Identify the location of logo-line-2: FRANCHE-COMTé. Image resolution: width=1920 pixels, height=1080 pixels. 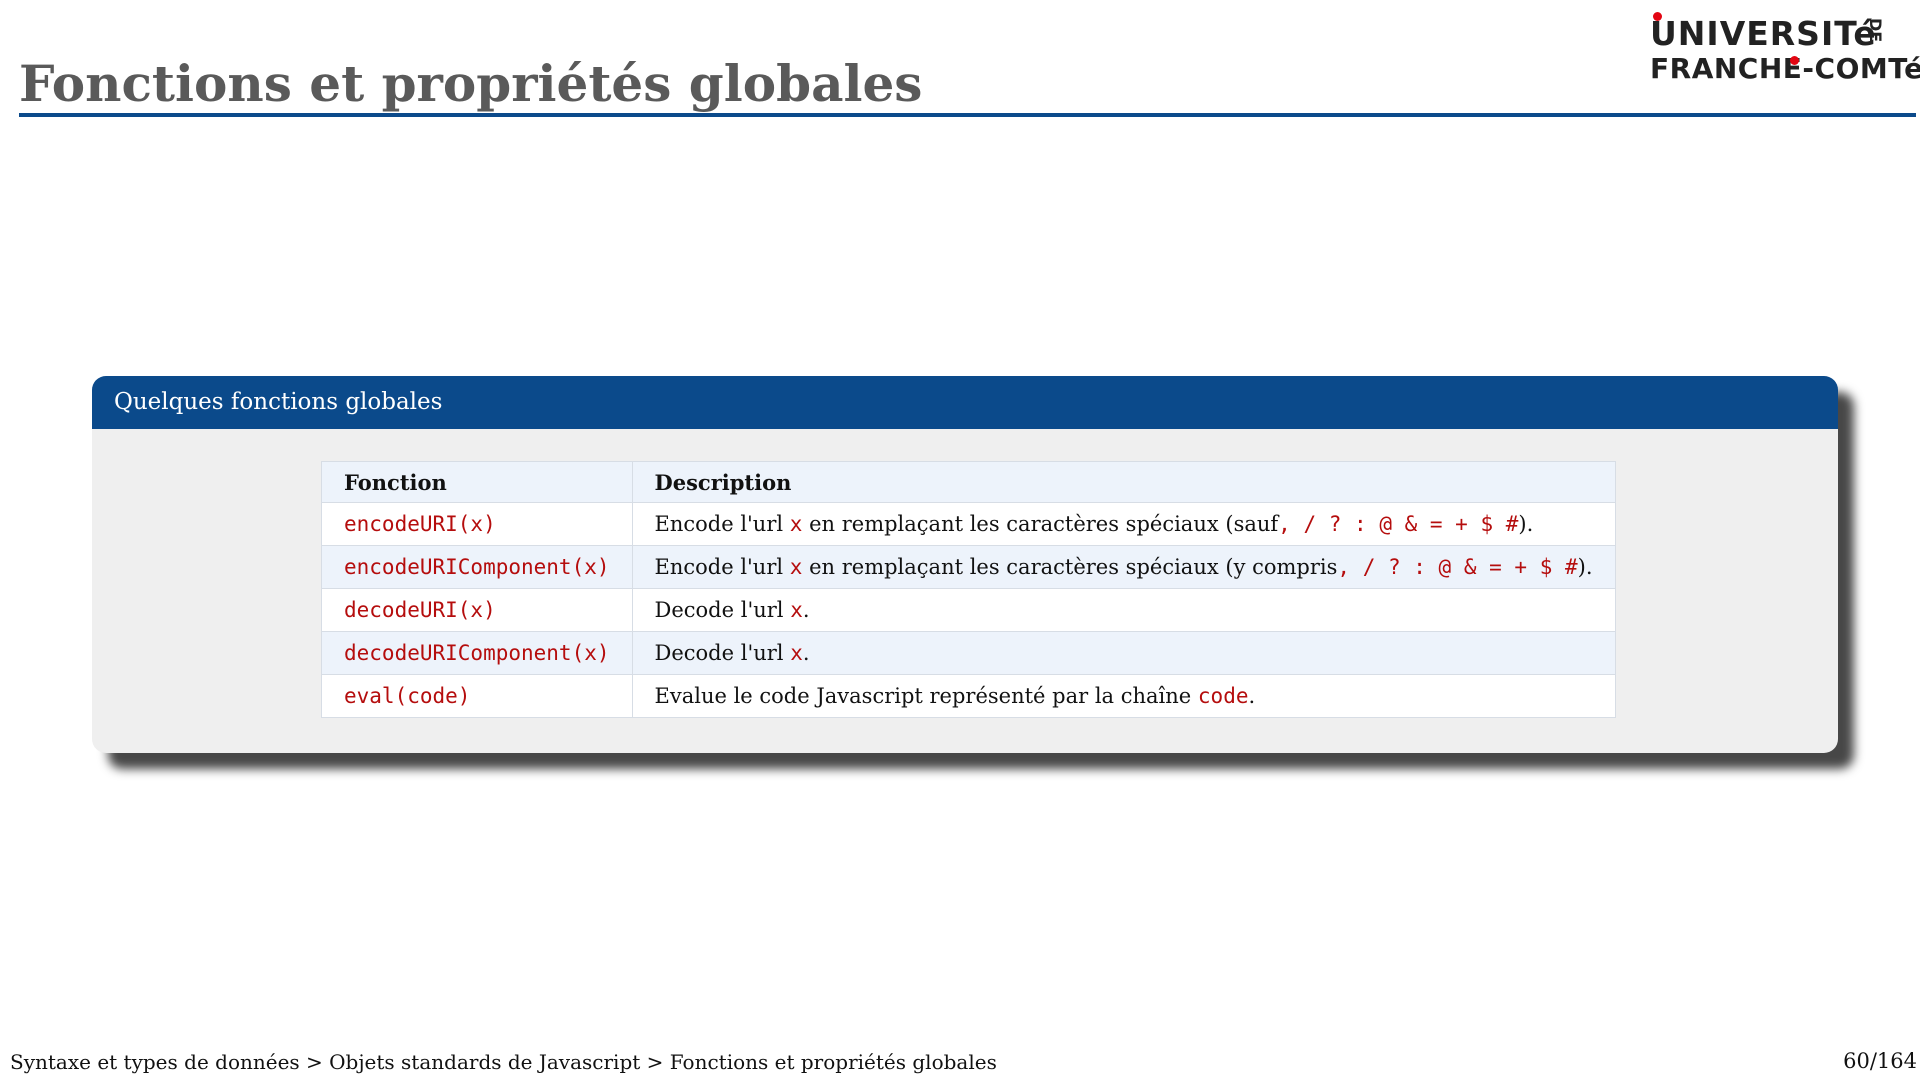
(1785, 68).